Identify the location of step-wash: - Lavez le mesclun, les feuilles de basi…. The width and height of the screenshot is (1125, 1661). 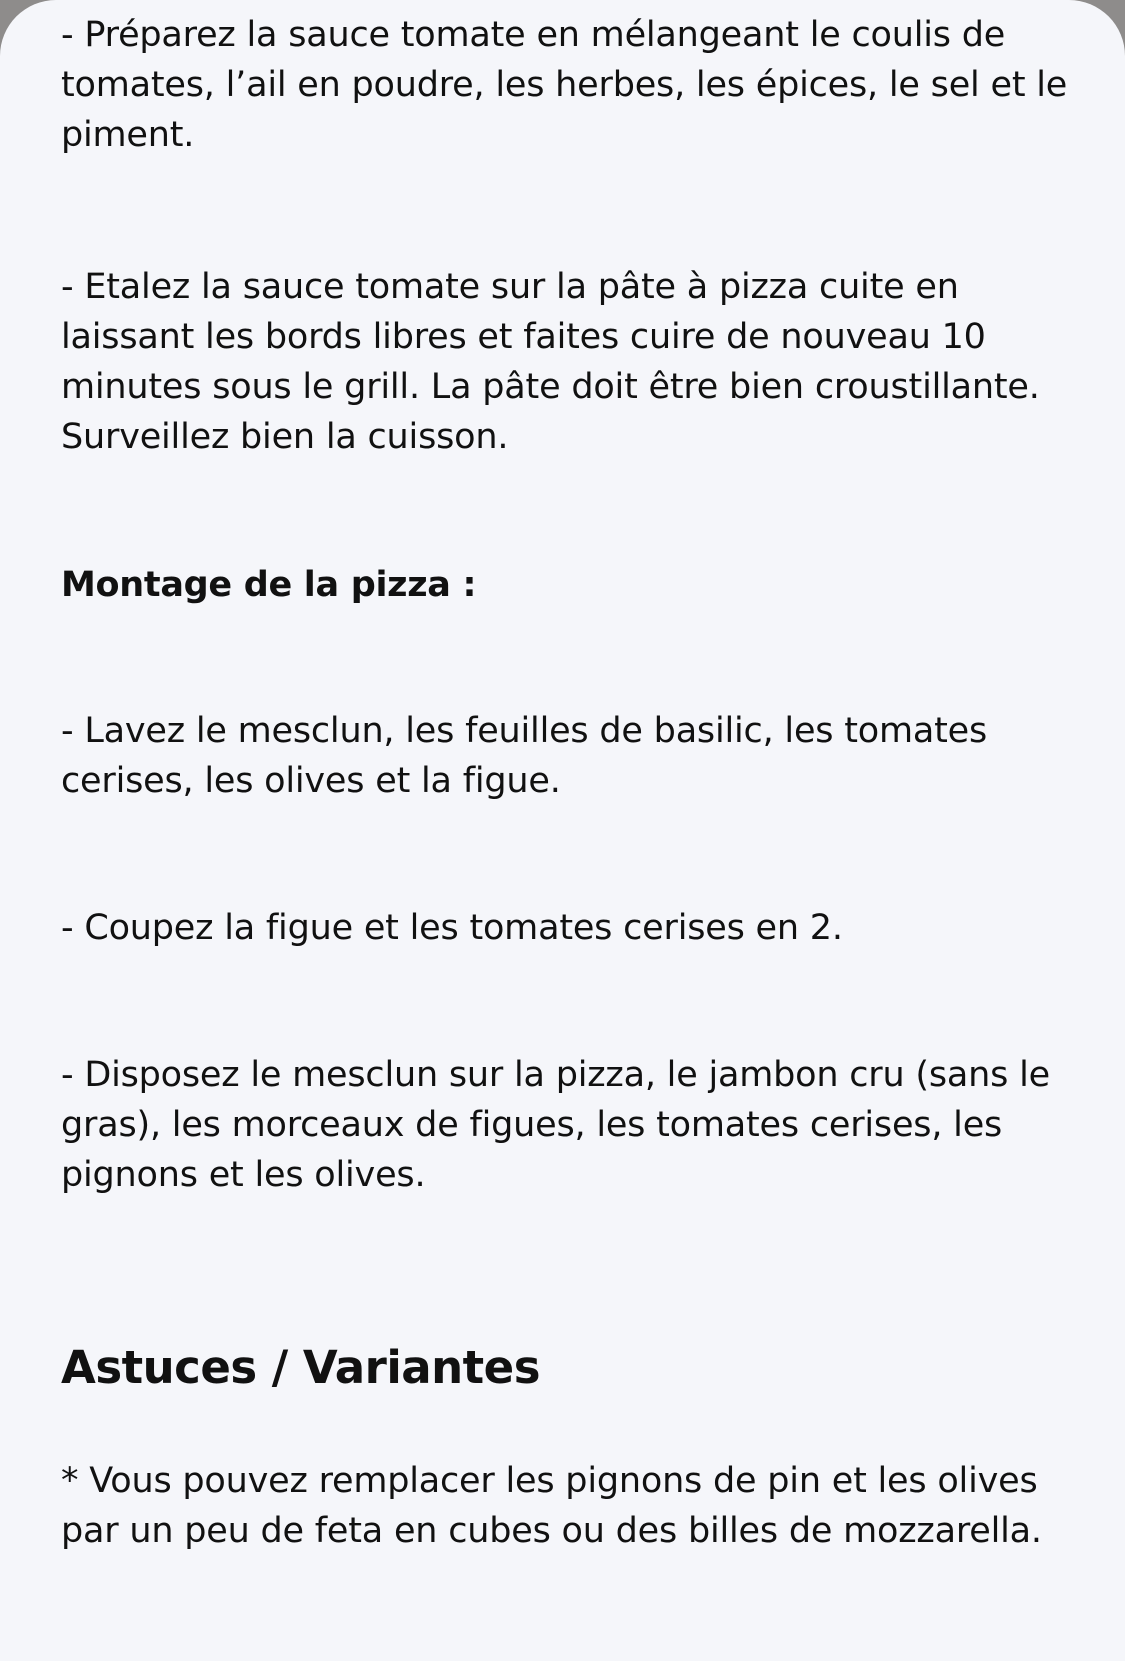
(524, 756).